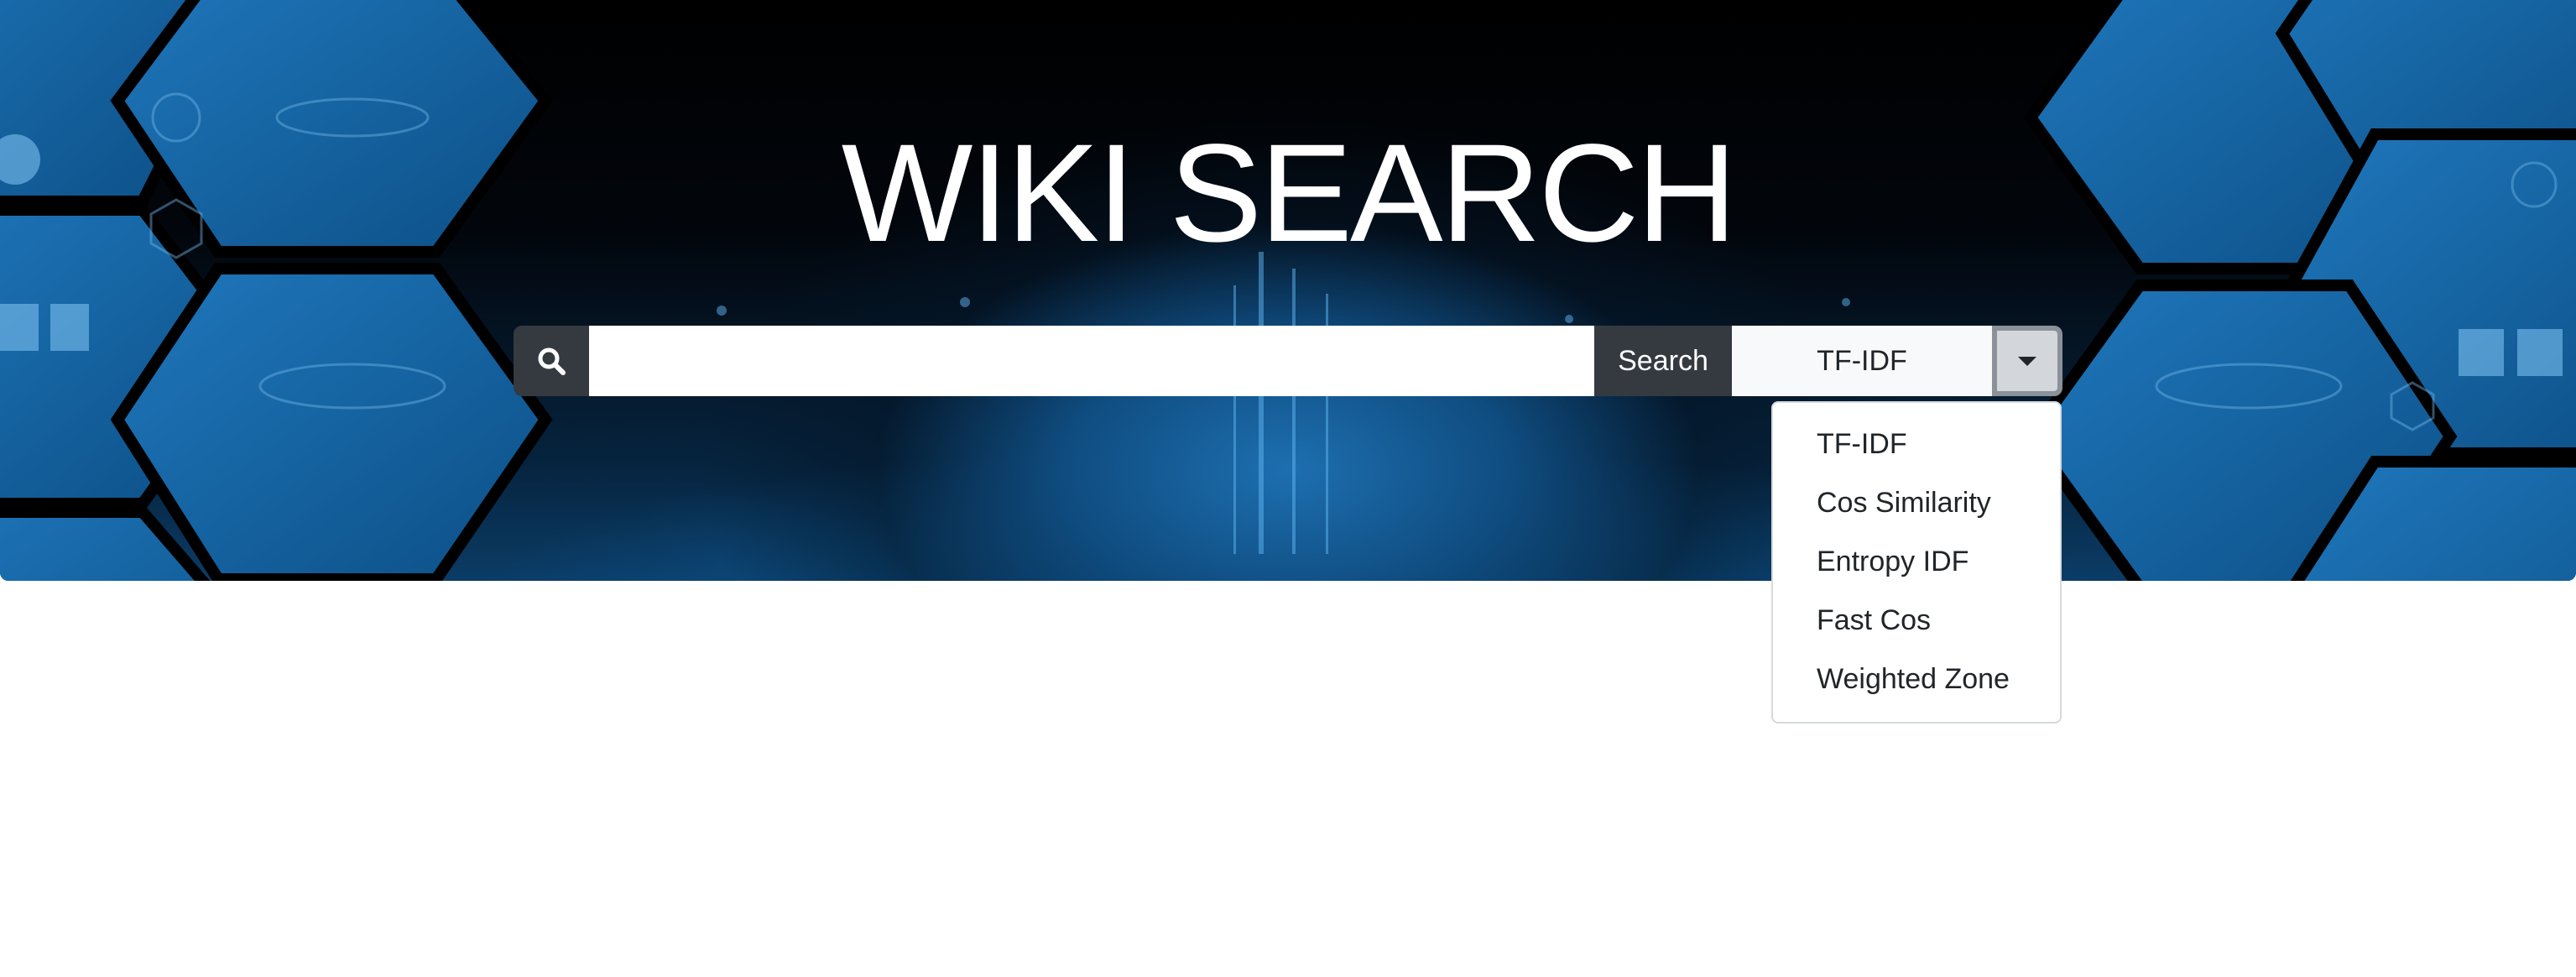 Image resolution: width=2576 pixels, height=977 pixels. I want to click on dropdown-item-fast-cos: Fast Cos, so click(1916, 620).